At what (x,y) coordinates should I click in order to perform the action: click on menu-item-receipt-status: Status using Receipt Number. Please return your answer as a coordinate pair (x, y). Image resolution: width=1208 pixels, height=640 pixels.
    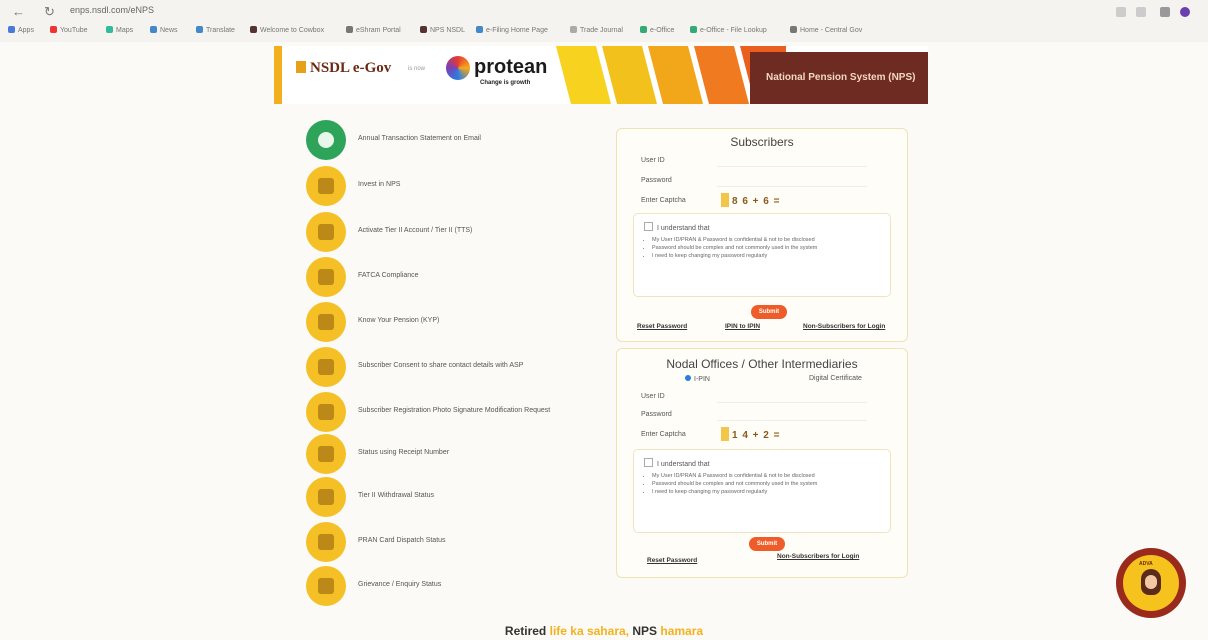
    Looking at the image, I should click on (456, 454).